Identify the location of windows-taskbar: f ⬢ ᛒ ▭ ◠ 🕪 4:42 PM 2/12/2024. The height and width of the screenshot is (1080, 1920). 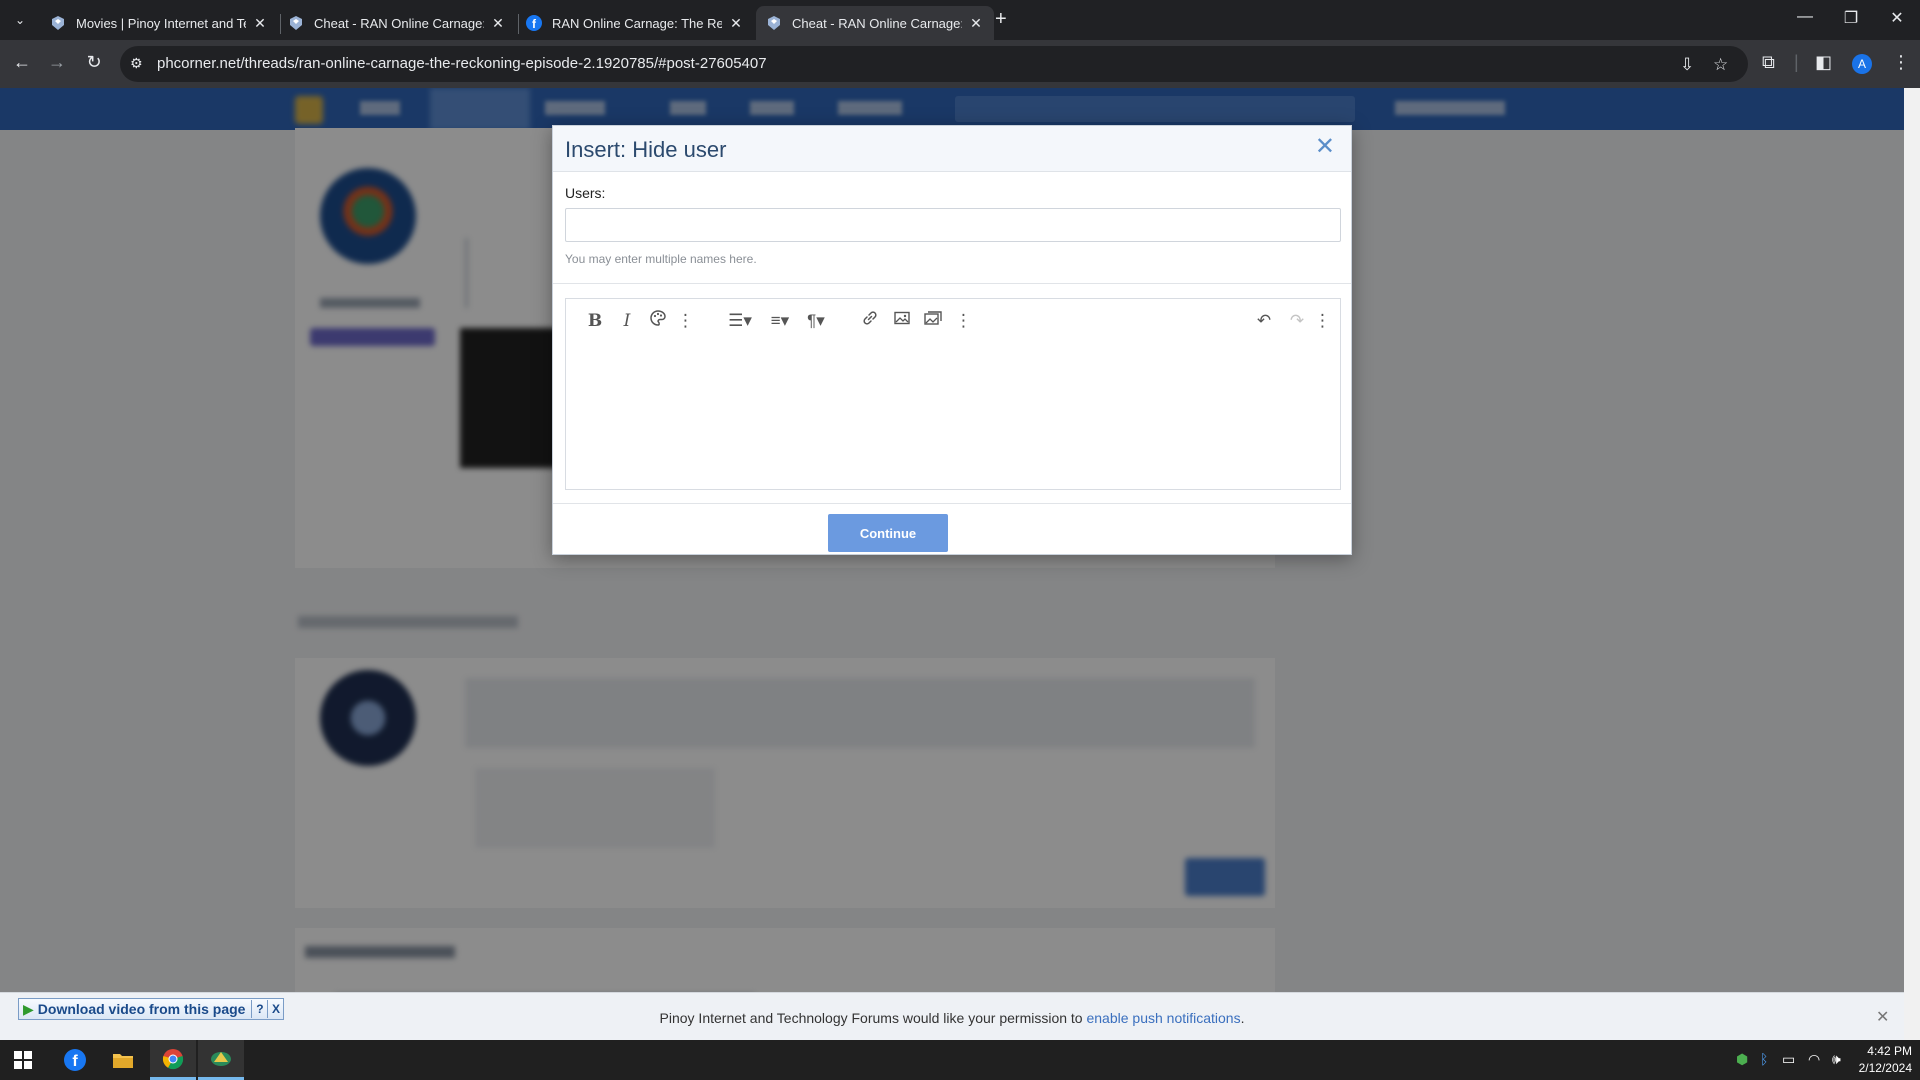
(960, 1060).